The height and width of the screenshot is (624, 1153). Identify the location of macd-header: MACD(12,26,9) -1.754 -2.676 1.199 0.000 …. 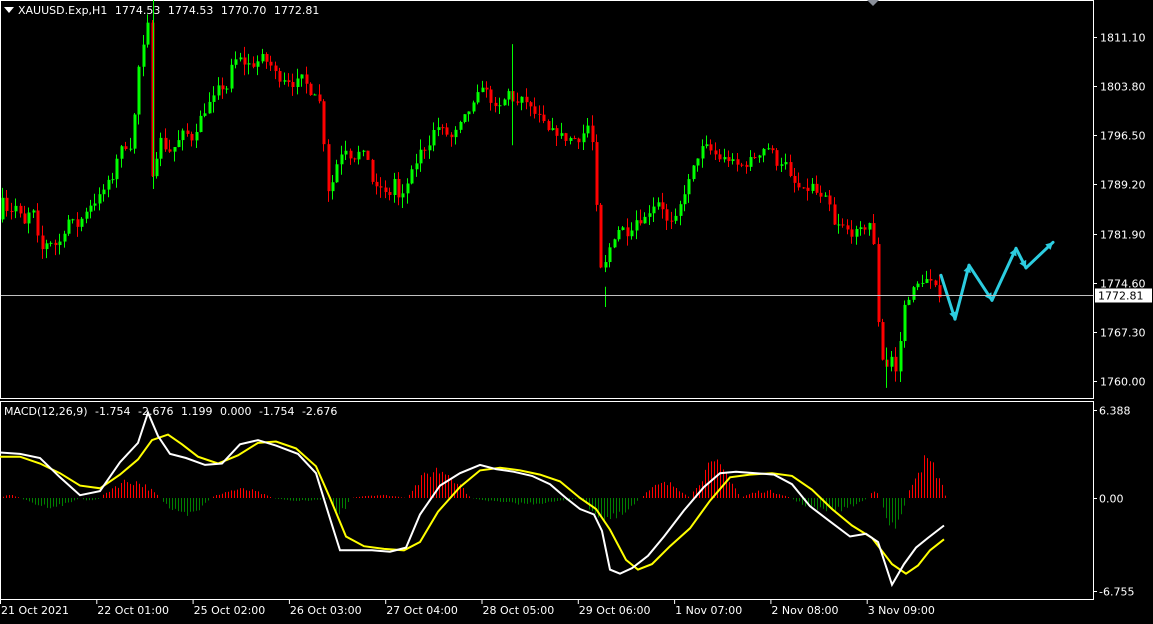
(170, 411).